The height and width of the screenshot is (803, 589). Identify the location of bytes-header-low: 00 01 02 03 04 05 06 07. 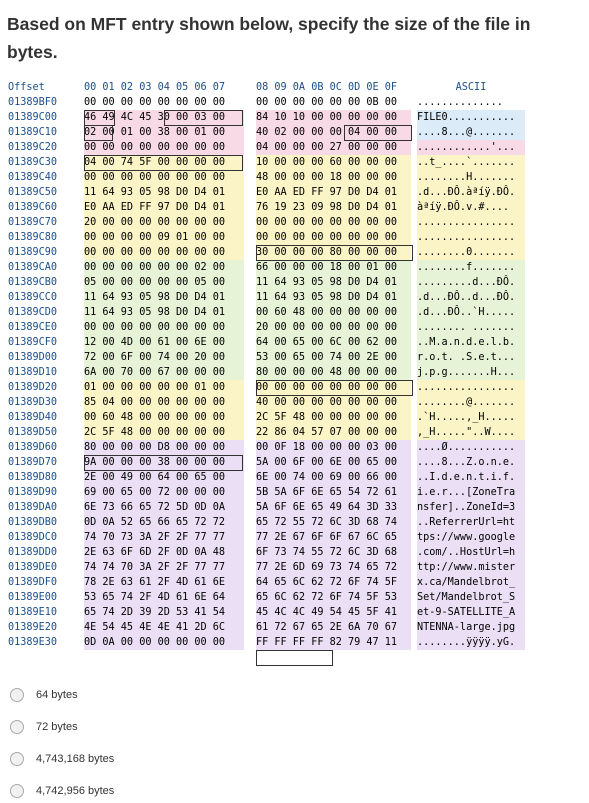
(155, 87).